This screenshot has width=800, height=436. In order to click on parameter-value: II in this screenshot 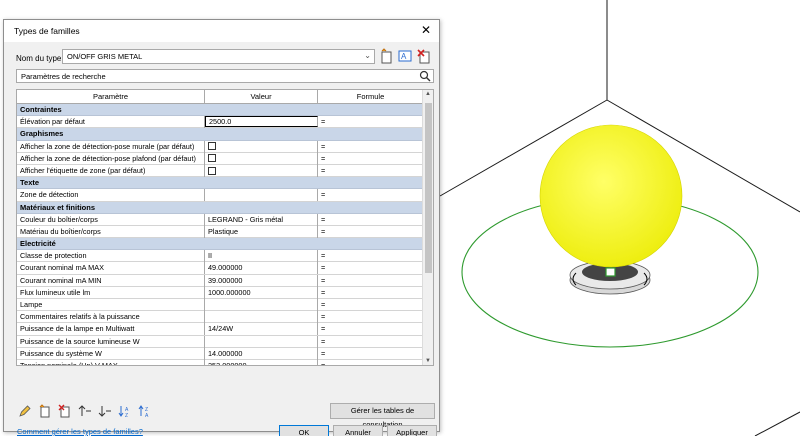, I will do `click(261, 256)`.